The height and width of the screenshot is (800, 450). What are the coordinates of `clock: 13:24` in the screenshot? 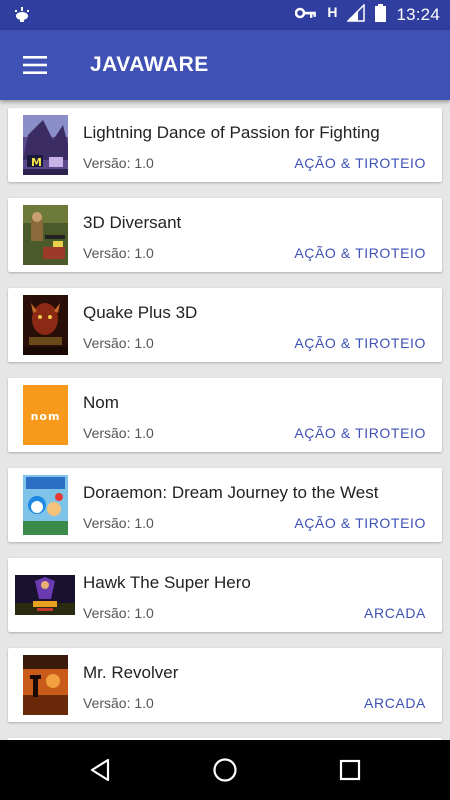 It's located at (418, 14).